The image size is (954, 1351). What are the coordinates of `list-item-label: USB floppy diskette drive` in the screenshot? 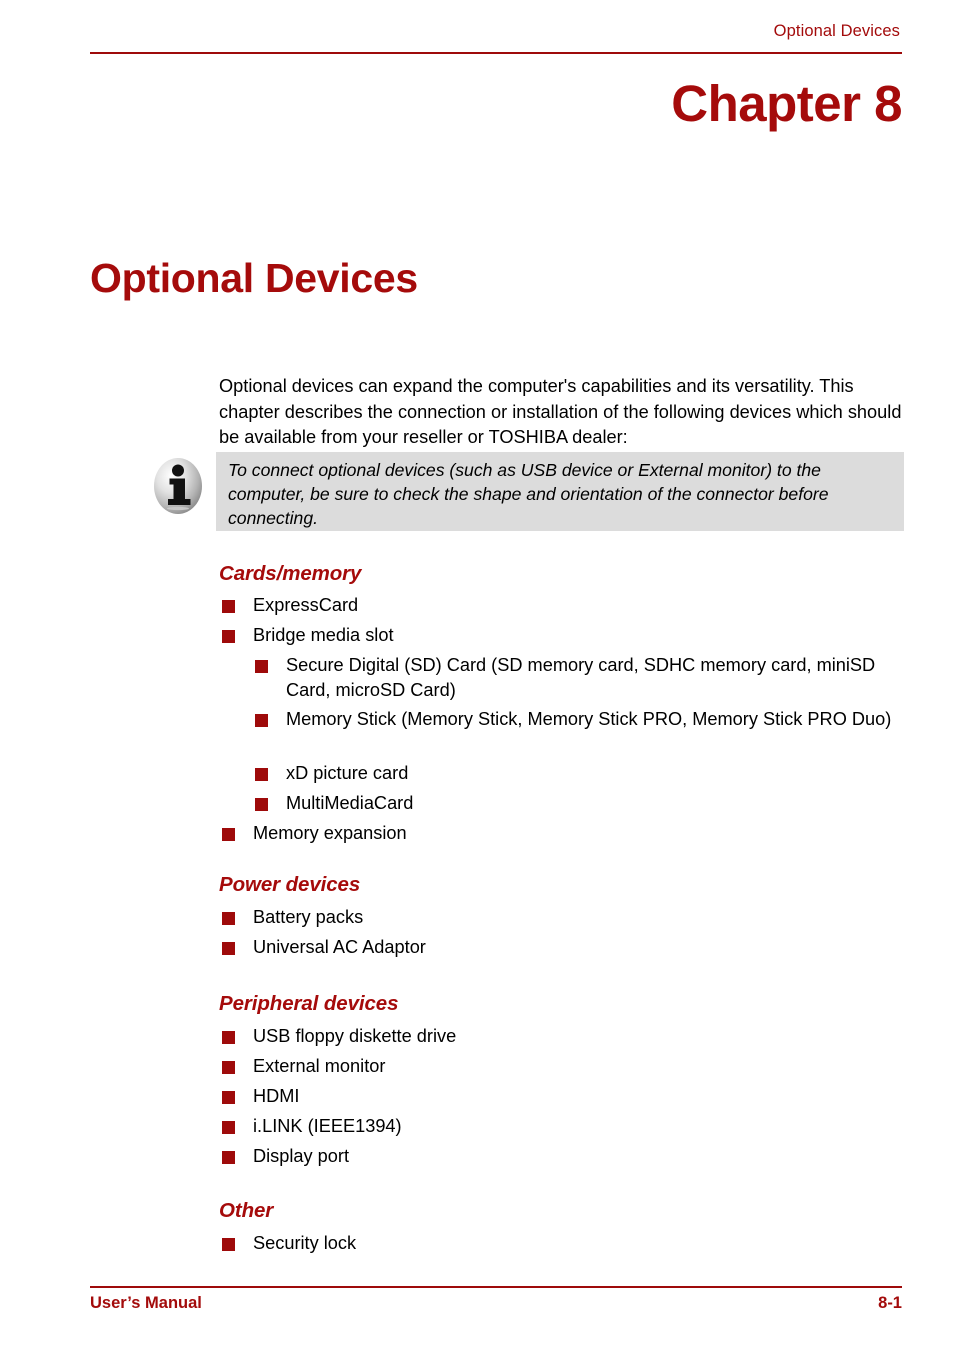 It's located at (355, 1036).